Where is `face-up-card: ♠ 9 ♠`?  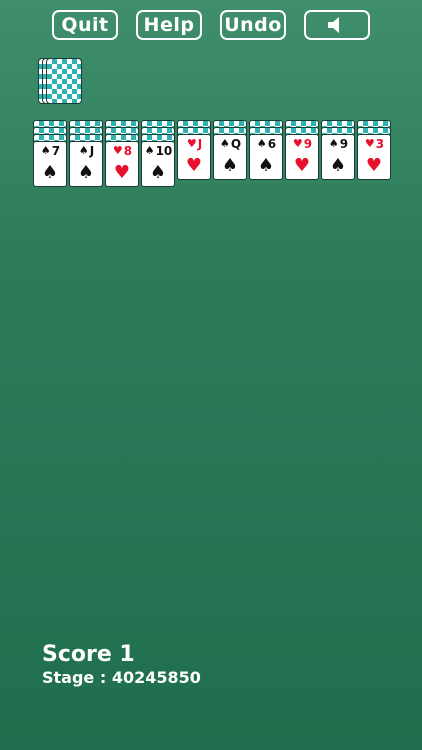 face-up-card: ♠ 9 ♠ is located at coordinates (338, 157).